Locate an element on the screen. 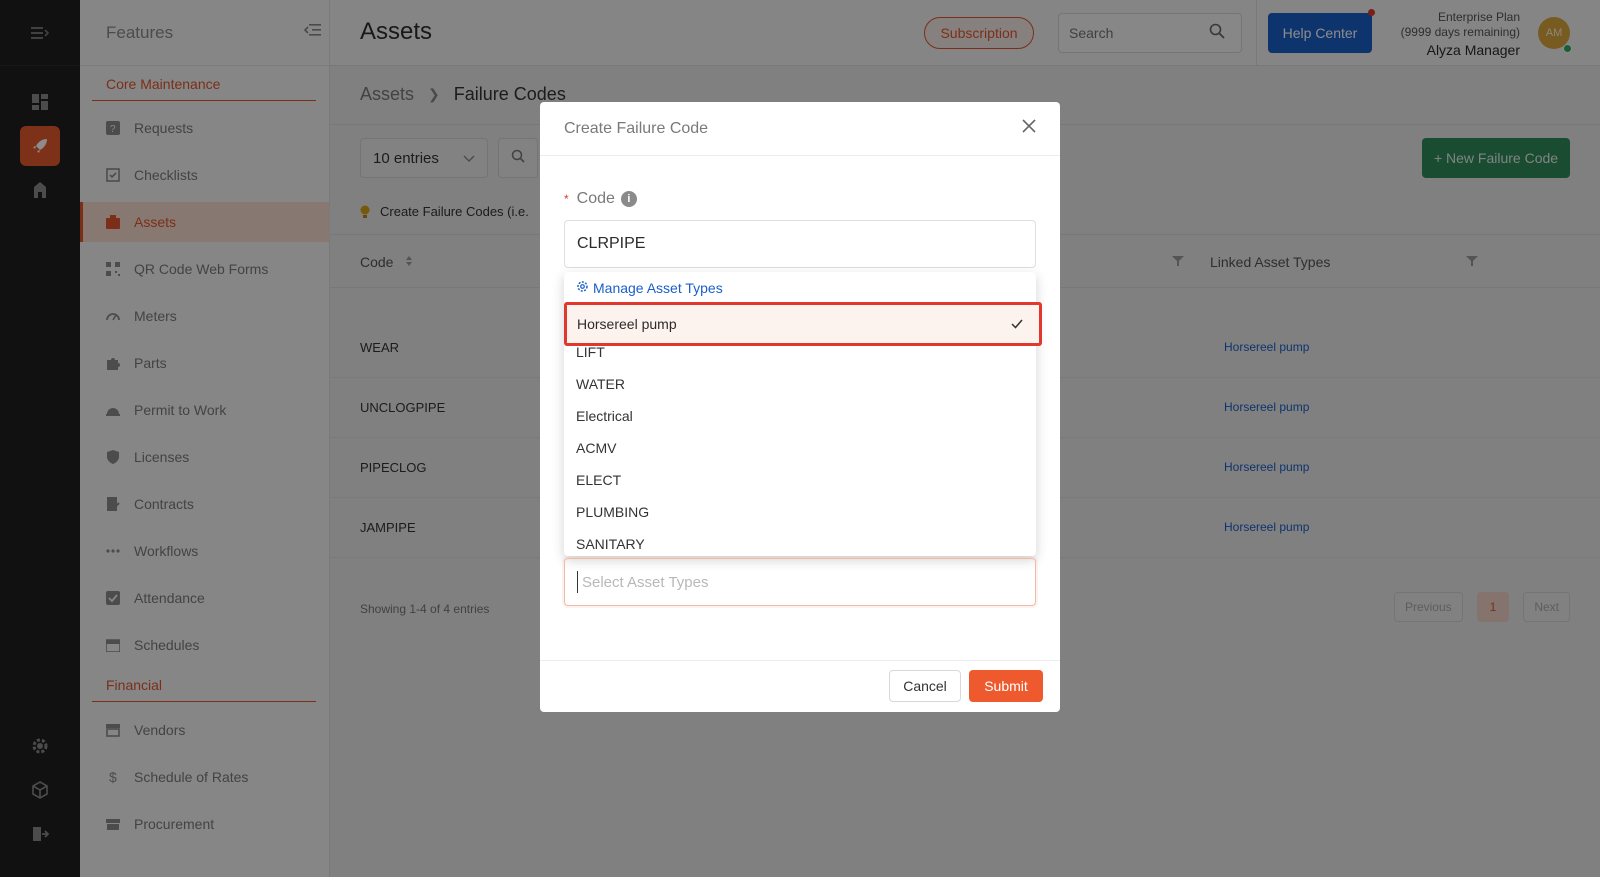 Image resolution: width=1600 pixels, height=877 pixels. modal-title: Create Failure Code is located at coordinates (636, 128).